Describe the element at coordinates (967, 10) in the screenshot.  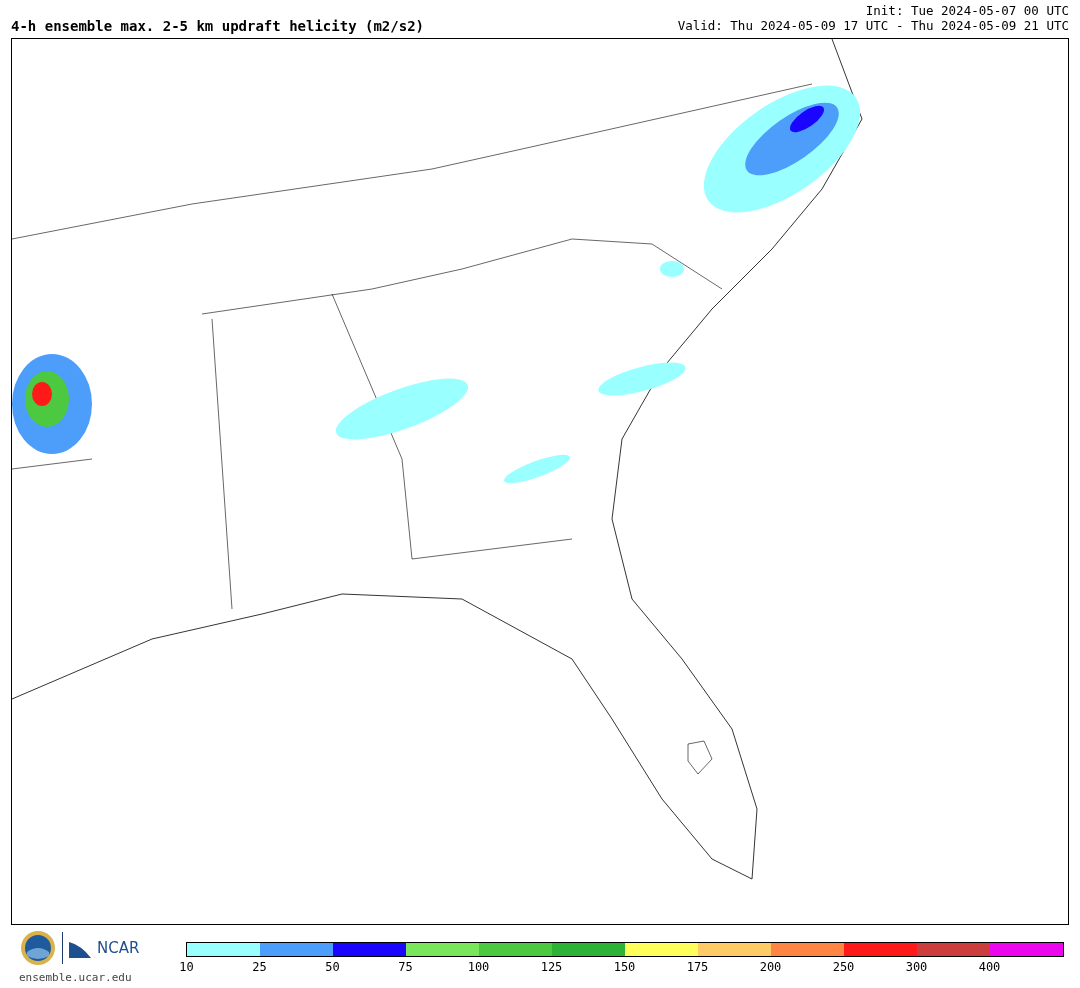
I see `init-time: Init: Tue 2024-05-07 00 UTC` at that location.